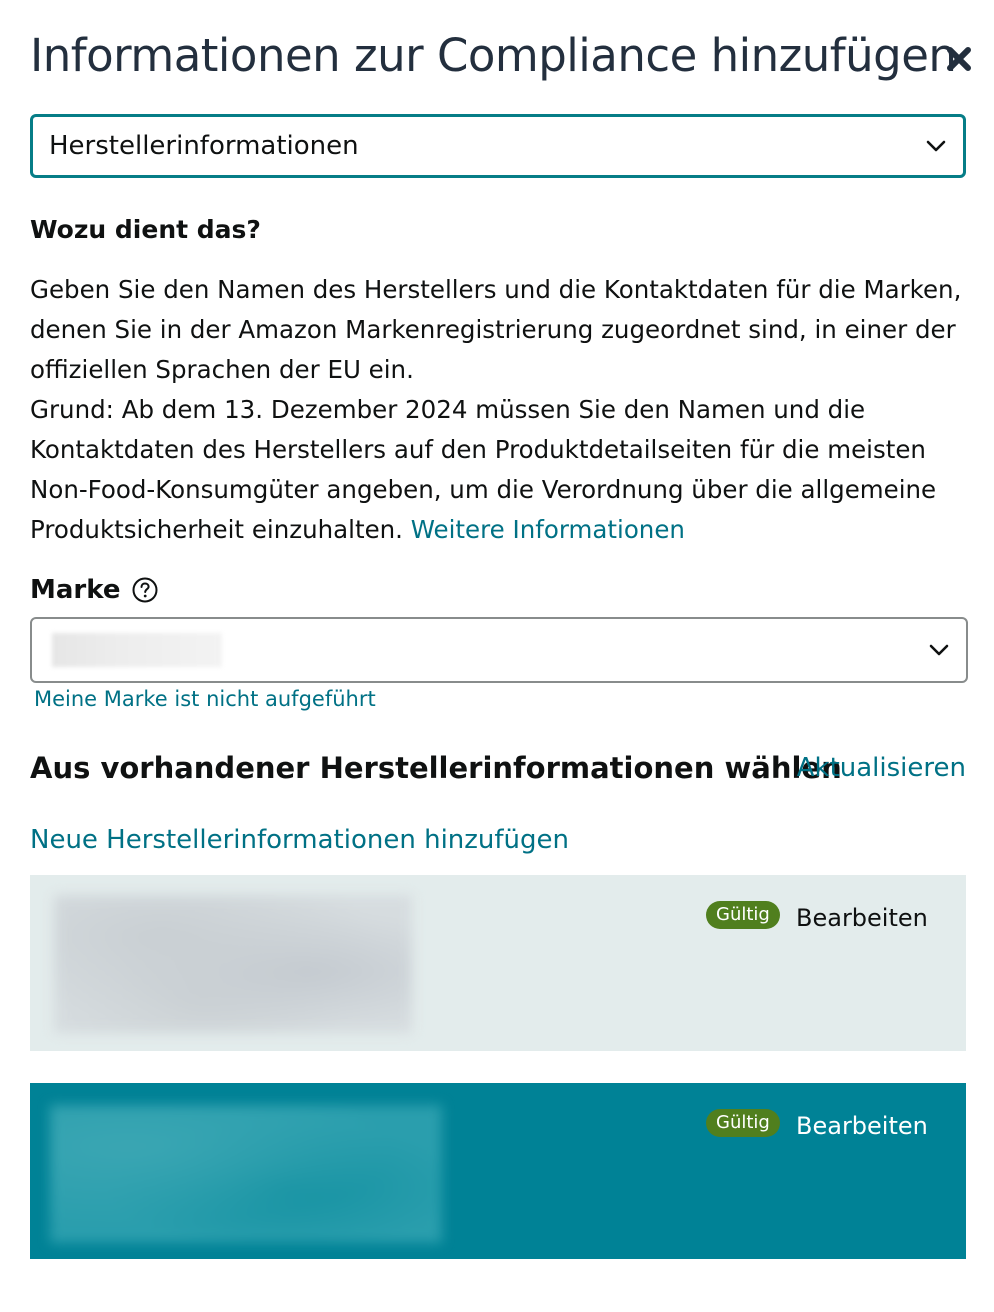  What do you see at coordinates (498, 146) in the screenshot?
I see `compliance-type-select: Herstellerinformationen` at bounding box center [498, 146].